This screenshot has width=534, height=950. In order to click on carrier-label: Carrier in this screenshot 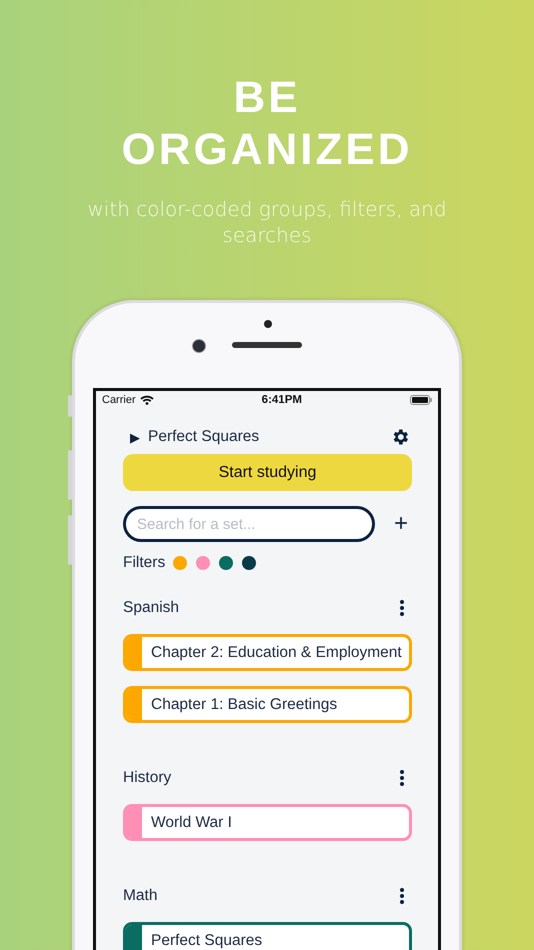, I will do `click(119, 400)`.